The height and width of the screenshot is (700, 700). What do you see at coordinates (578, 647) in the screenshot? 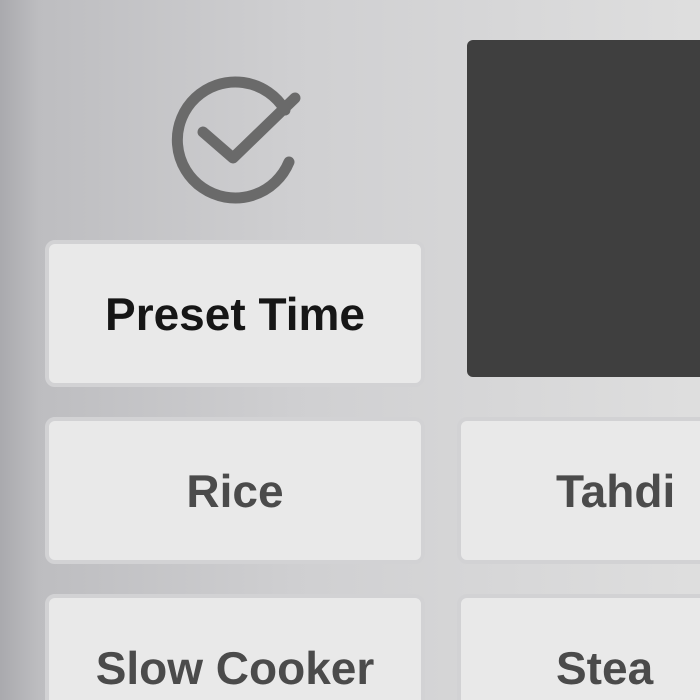
I see `mode-button: Stea` at bounding box center [578, 647].